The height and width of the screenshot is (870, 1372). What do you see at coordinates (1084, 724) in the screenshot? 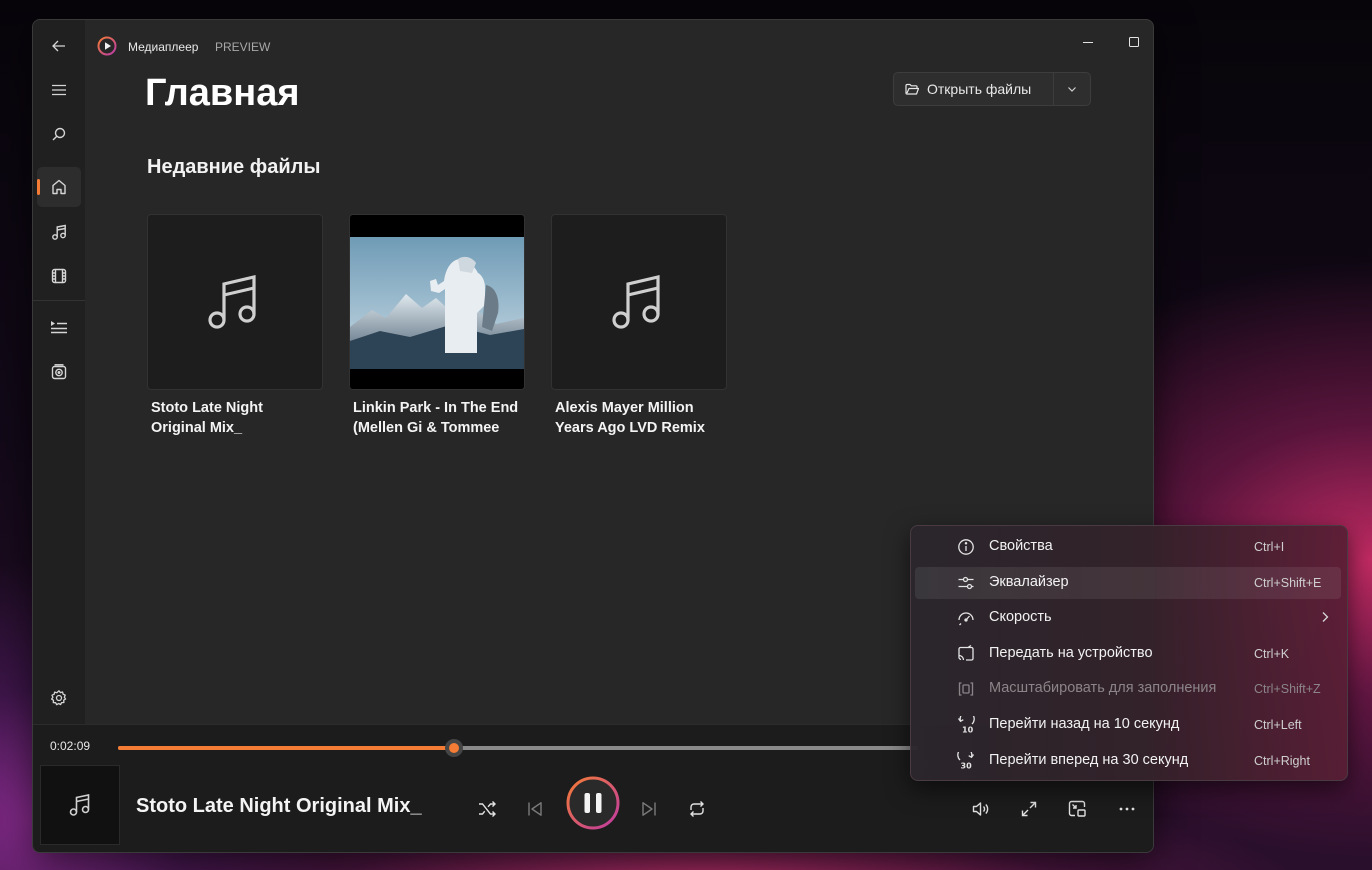
I see `menu-item-label: Перейти назад на 10 секунд` at bounding box center [1084, 724].